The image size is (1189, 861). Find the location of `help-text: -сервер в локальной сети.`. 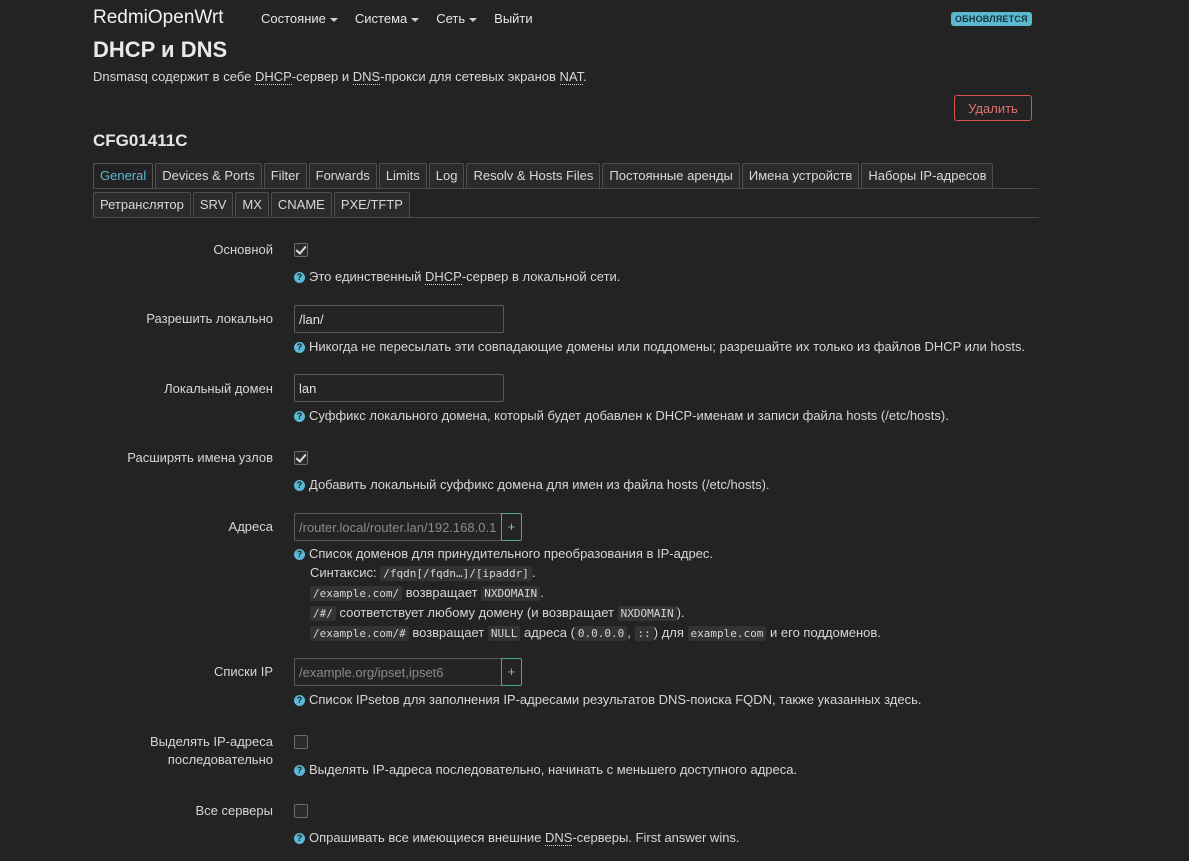

help-text: -сервер в локальной сети. is located at coordinates (541, 276).